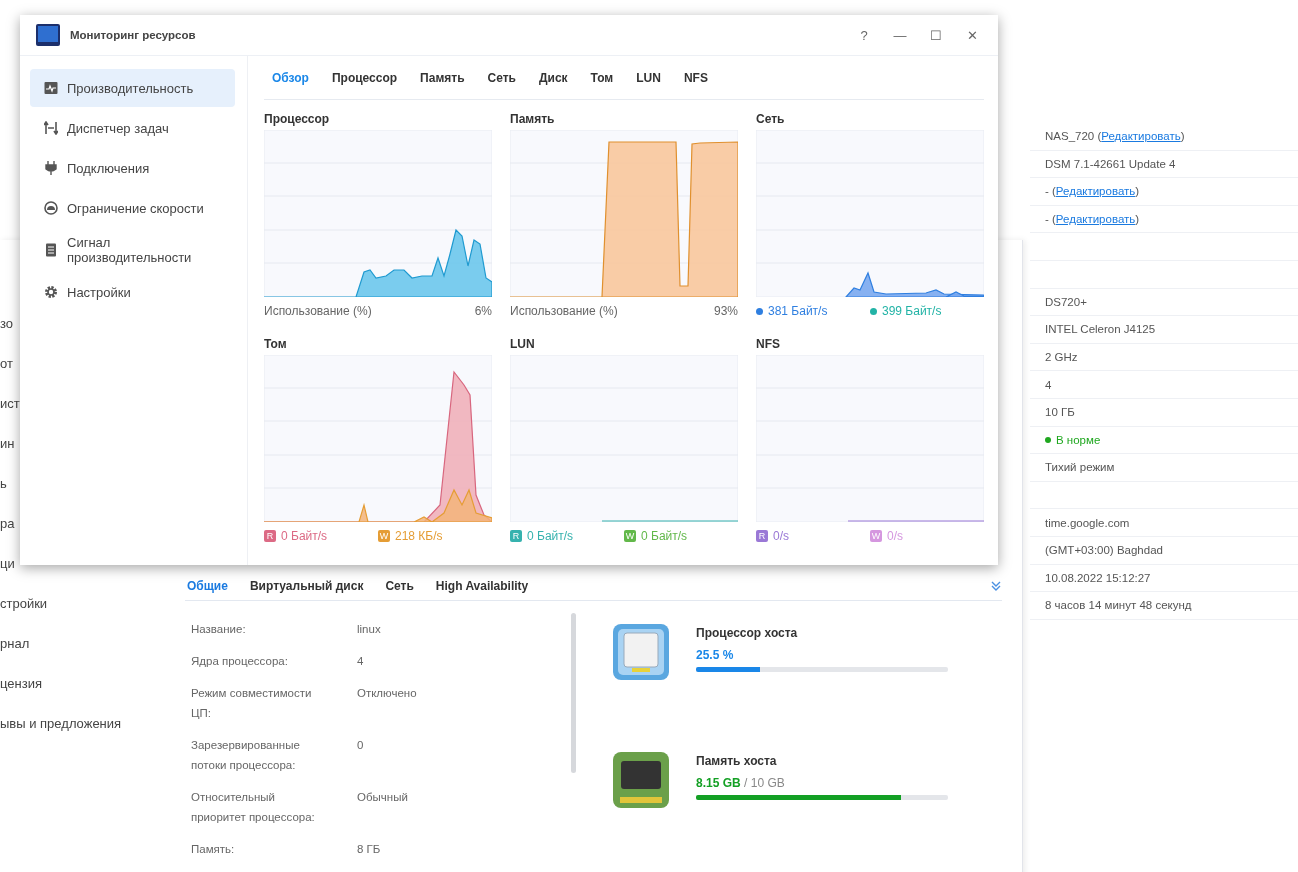 This screenshot has height=872, width=1298. I want to click on resource-title: Память хоста, so click(737, 761).